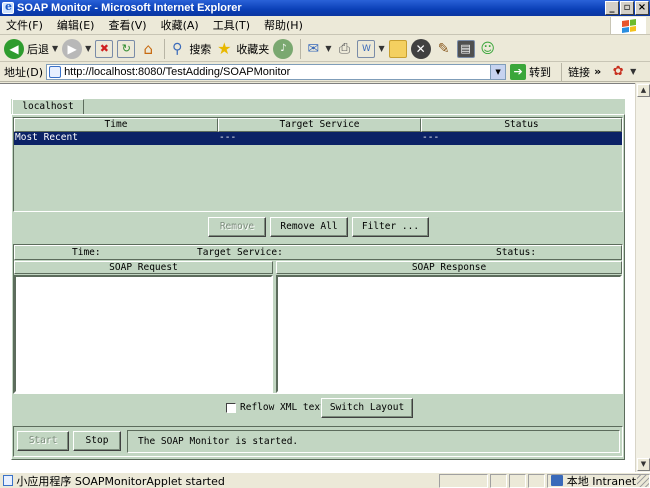  I want to click on search-button: ⚲ 搜索, so click(189, 49).